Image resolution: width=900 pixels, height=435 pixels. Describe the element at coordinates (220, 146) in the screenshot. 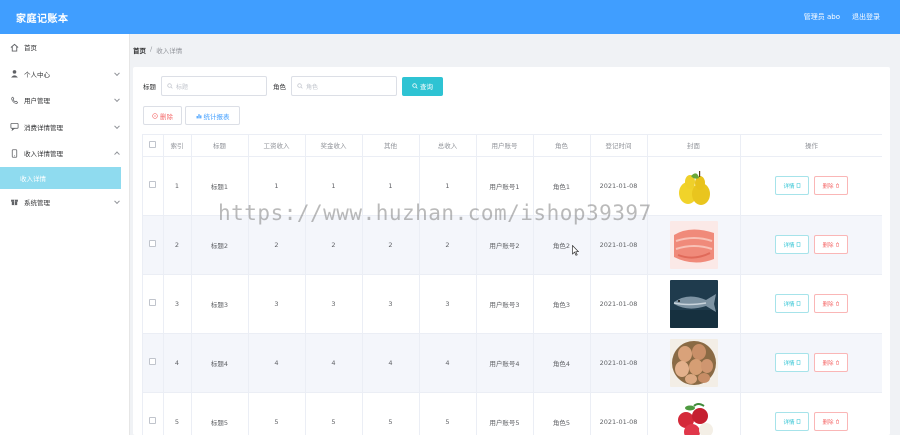

I see `column-header: 标题` at that location.